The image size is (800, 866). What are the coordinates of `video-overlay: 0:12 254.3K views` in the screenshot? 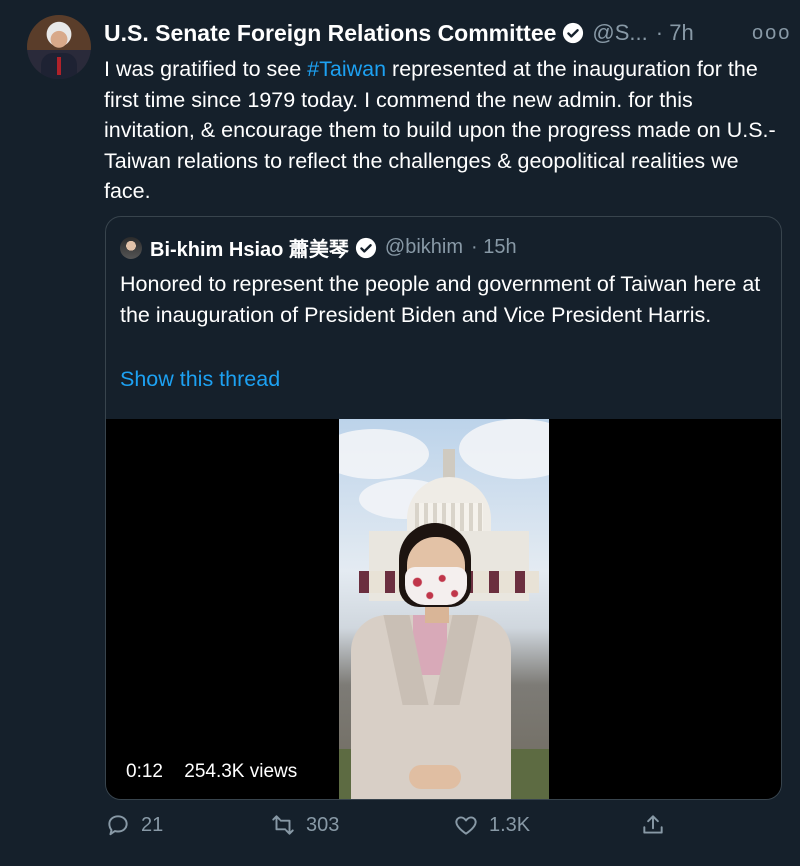 It's located at (219, 772).